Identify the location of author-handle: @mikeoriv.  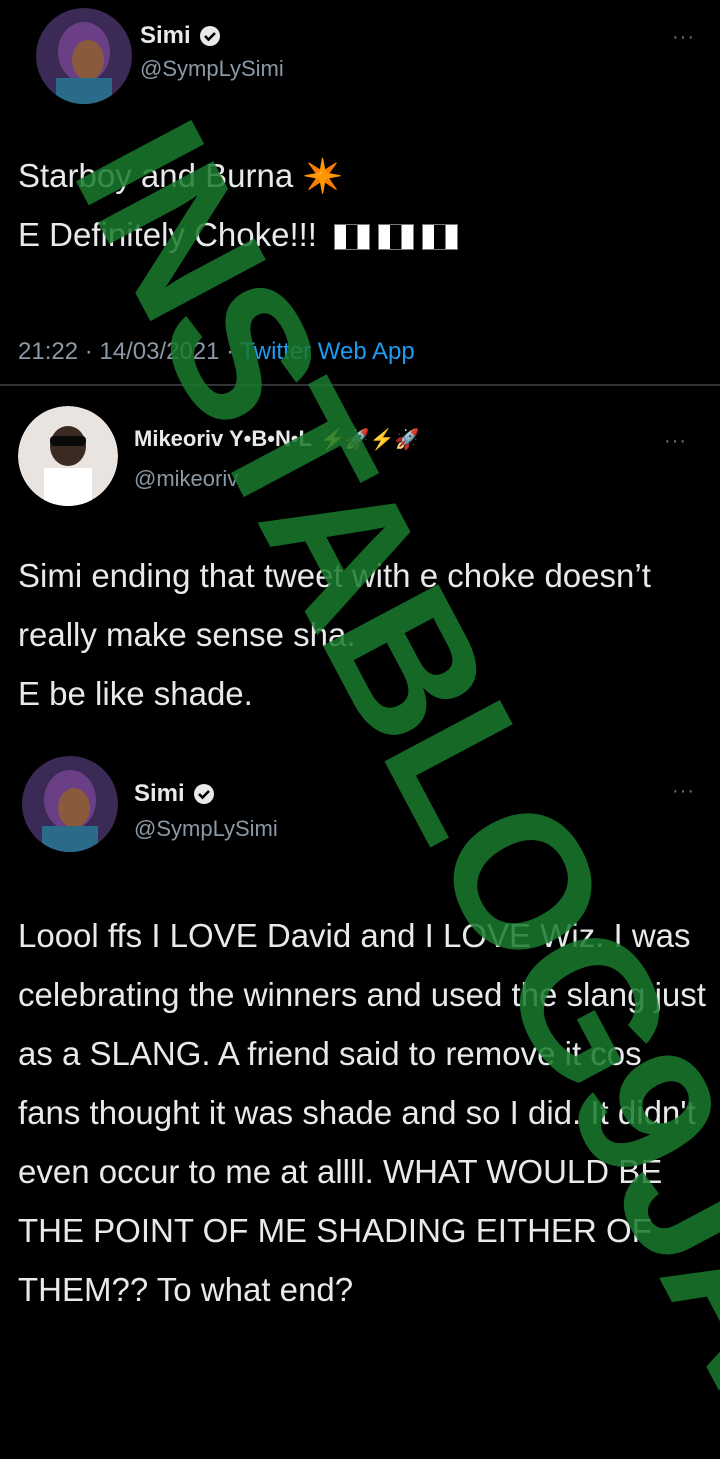
(186, 479).